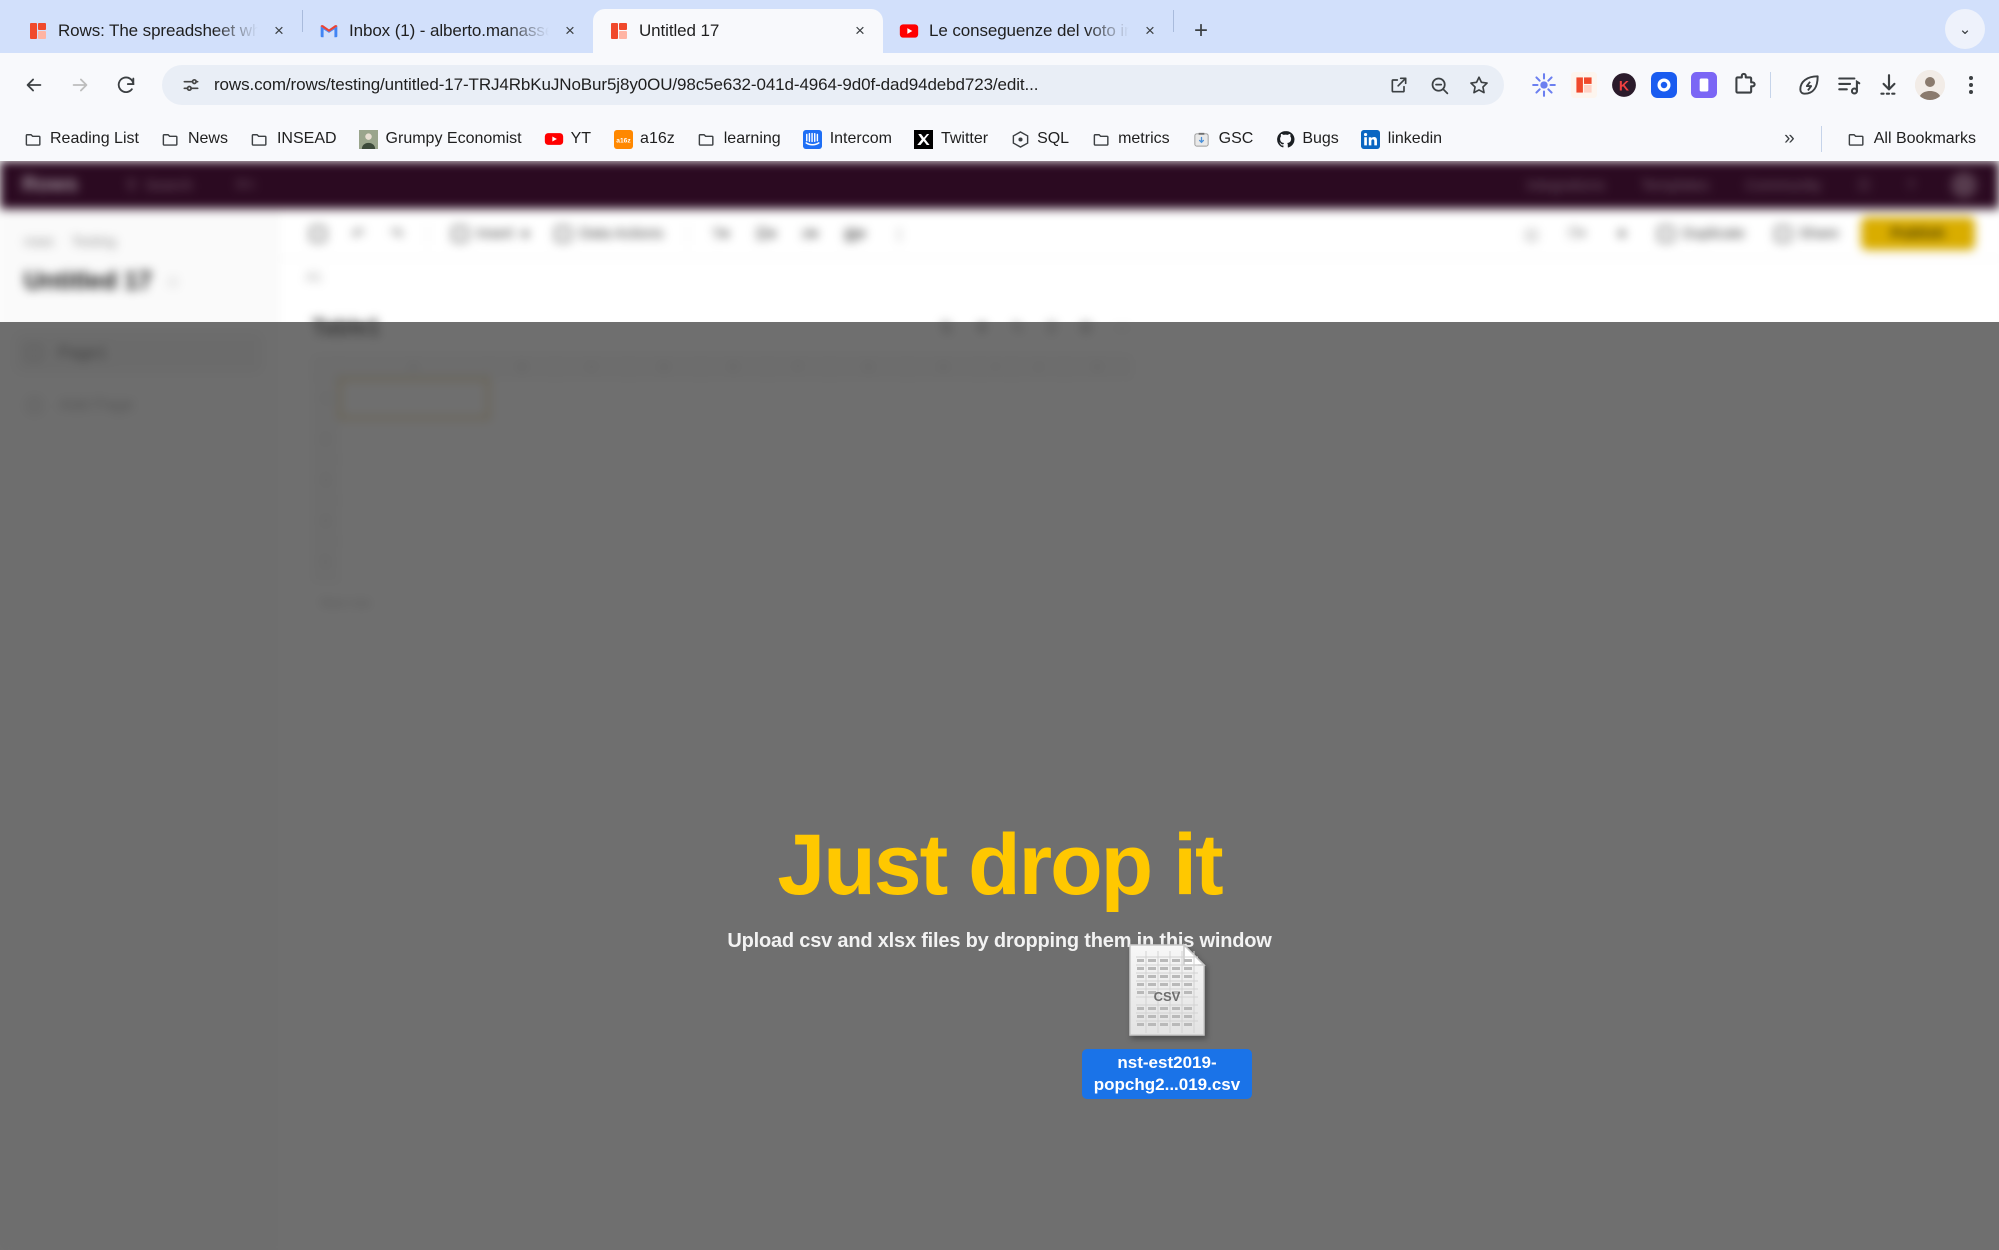 Image resolution: width=1999 pixels, height=1250 pixels. What do you see at coordinates (1000, 865) in the screenshot?
I see `drop-overlay-title: Just drop it` at bounding box center [1000, 865].